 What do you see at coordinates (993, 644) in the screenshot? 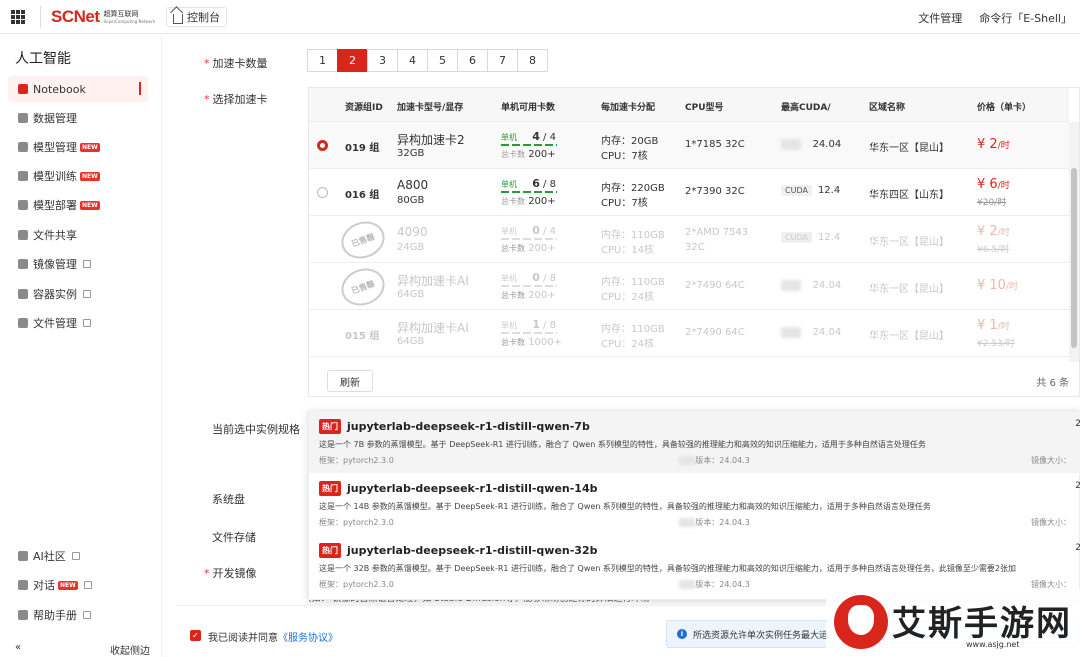
I see `watermark-url: www.asjg.net` at bounding box center [993, 644].